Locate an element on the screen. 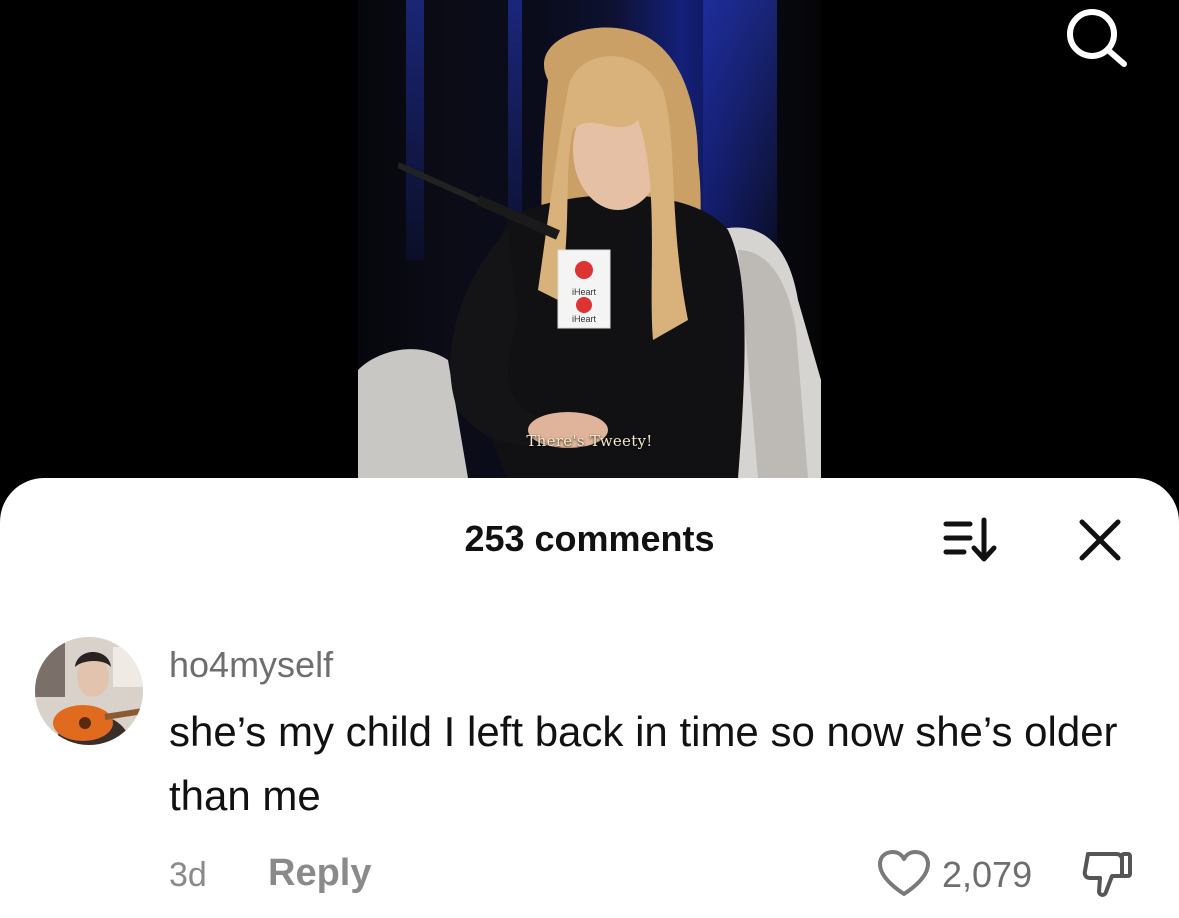 This screenshot has width=1179, height=918. sort-icon is located at coordinates (970, 539).